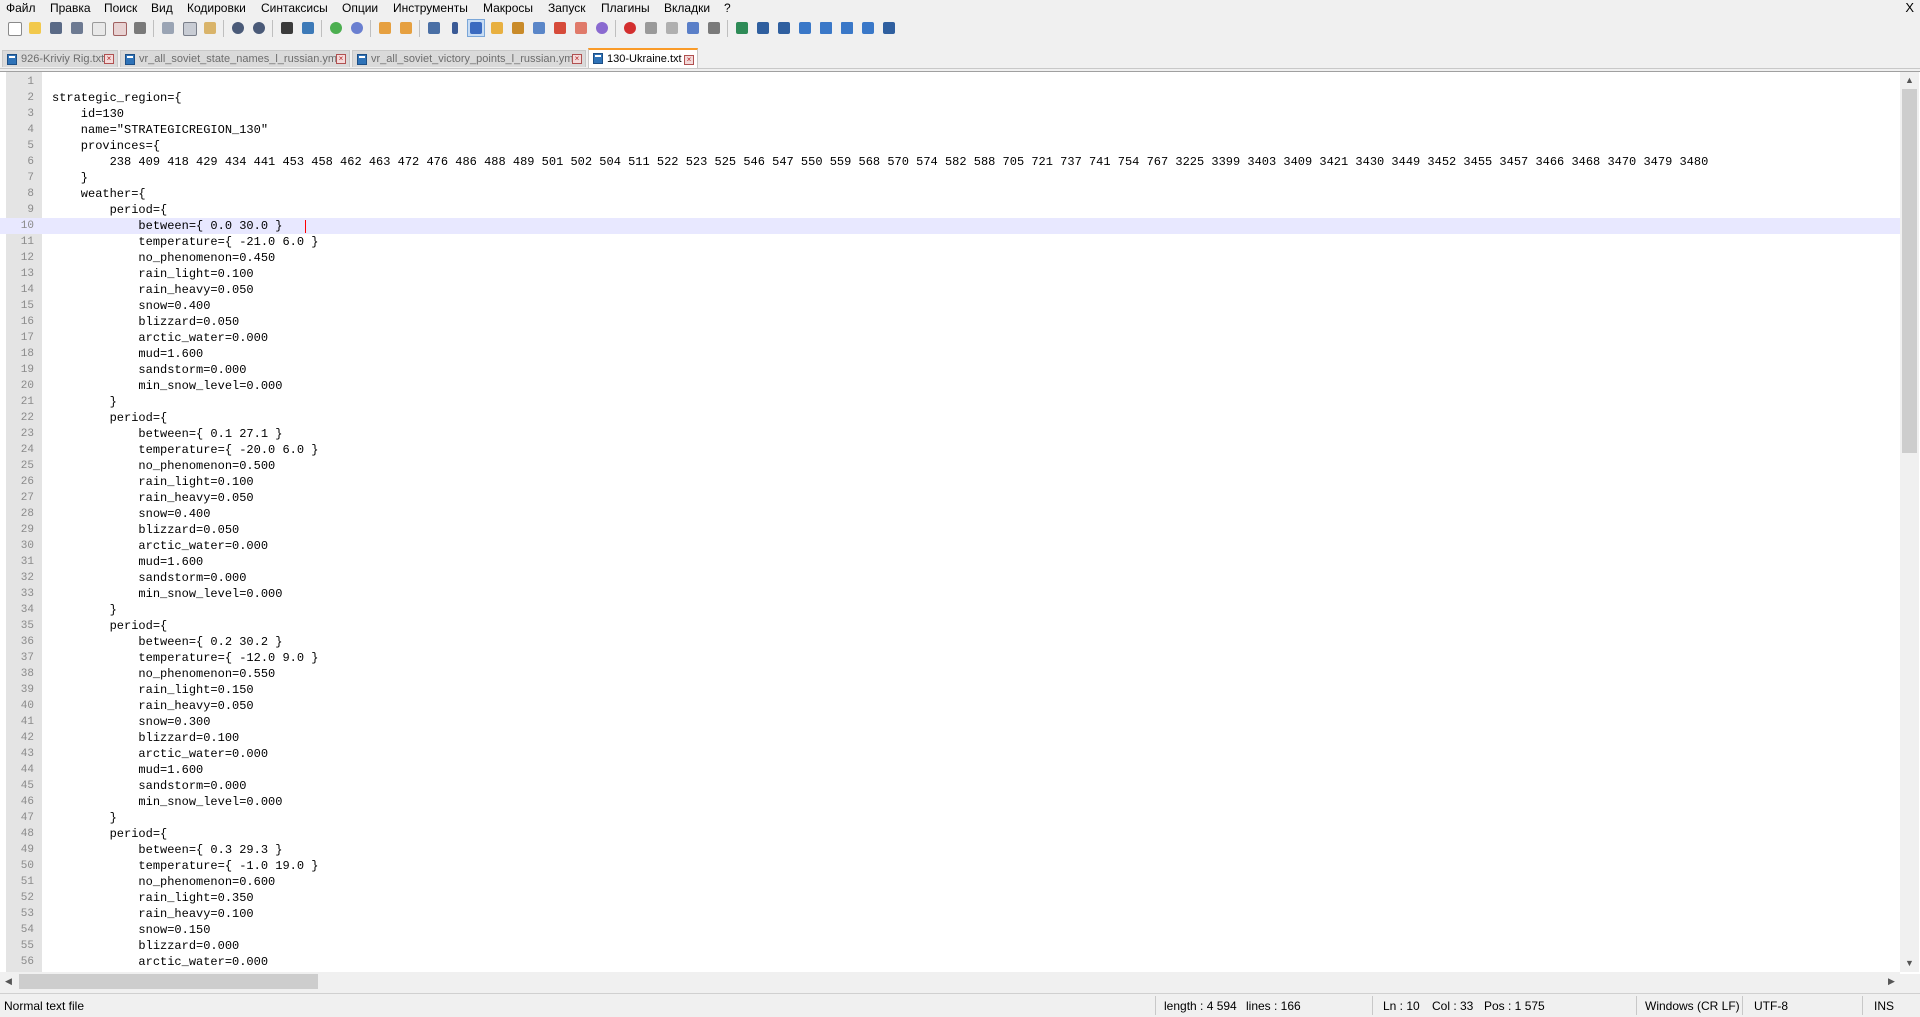  I want to click on tab-926-kriviy-rig: 926-Kriviy Rig.txt ×, so click(60, 58).